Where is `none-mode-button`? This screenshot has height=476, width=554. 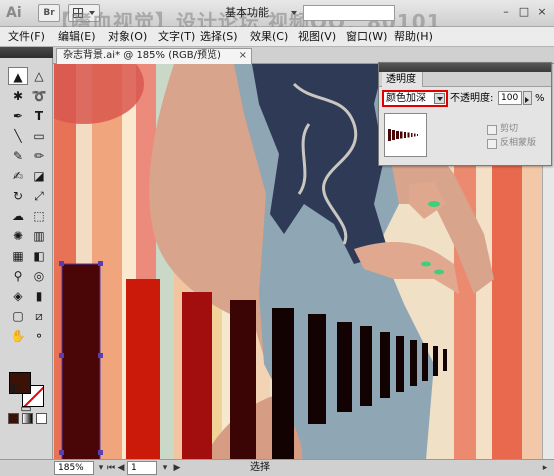
none-mode-button is located at coordinates (41, 418).